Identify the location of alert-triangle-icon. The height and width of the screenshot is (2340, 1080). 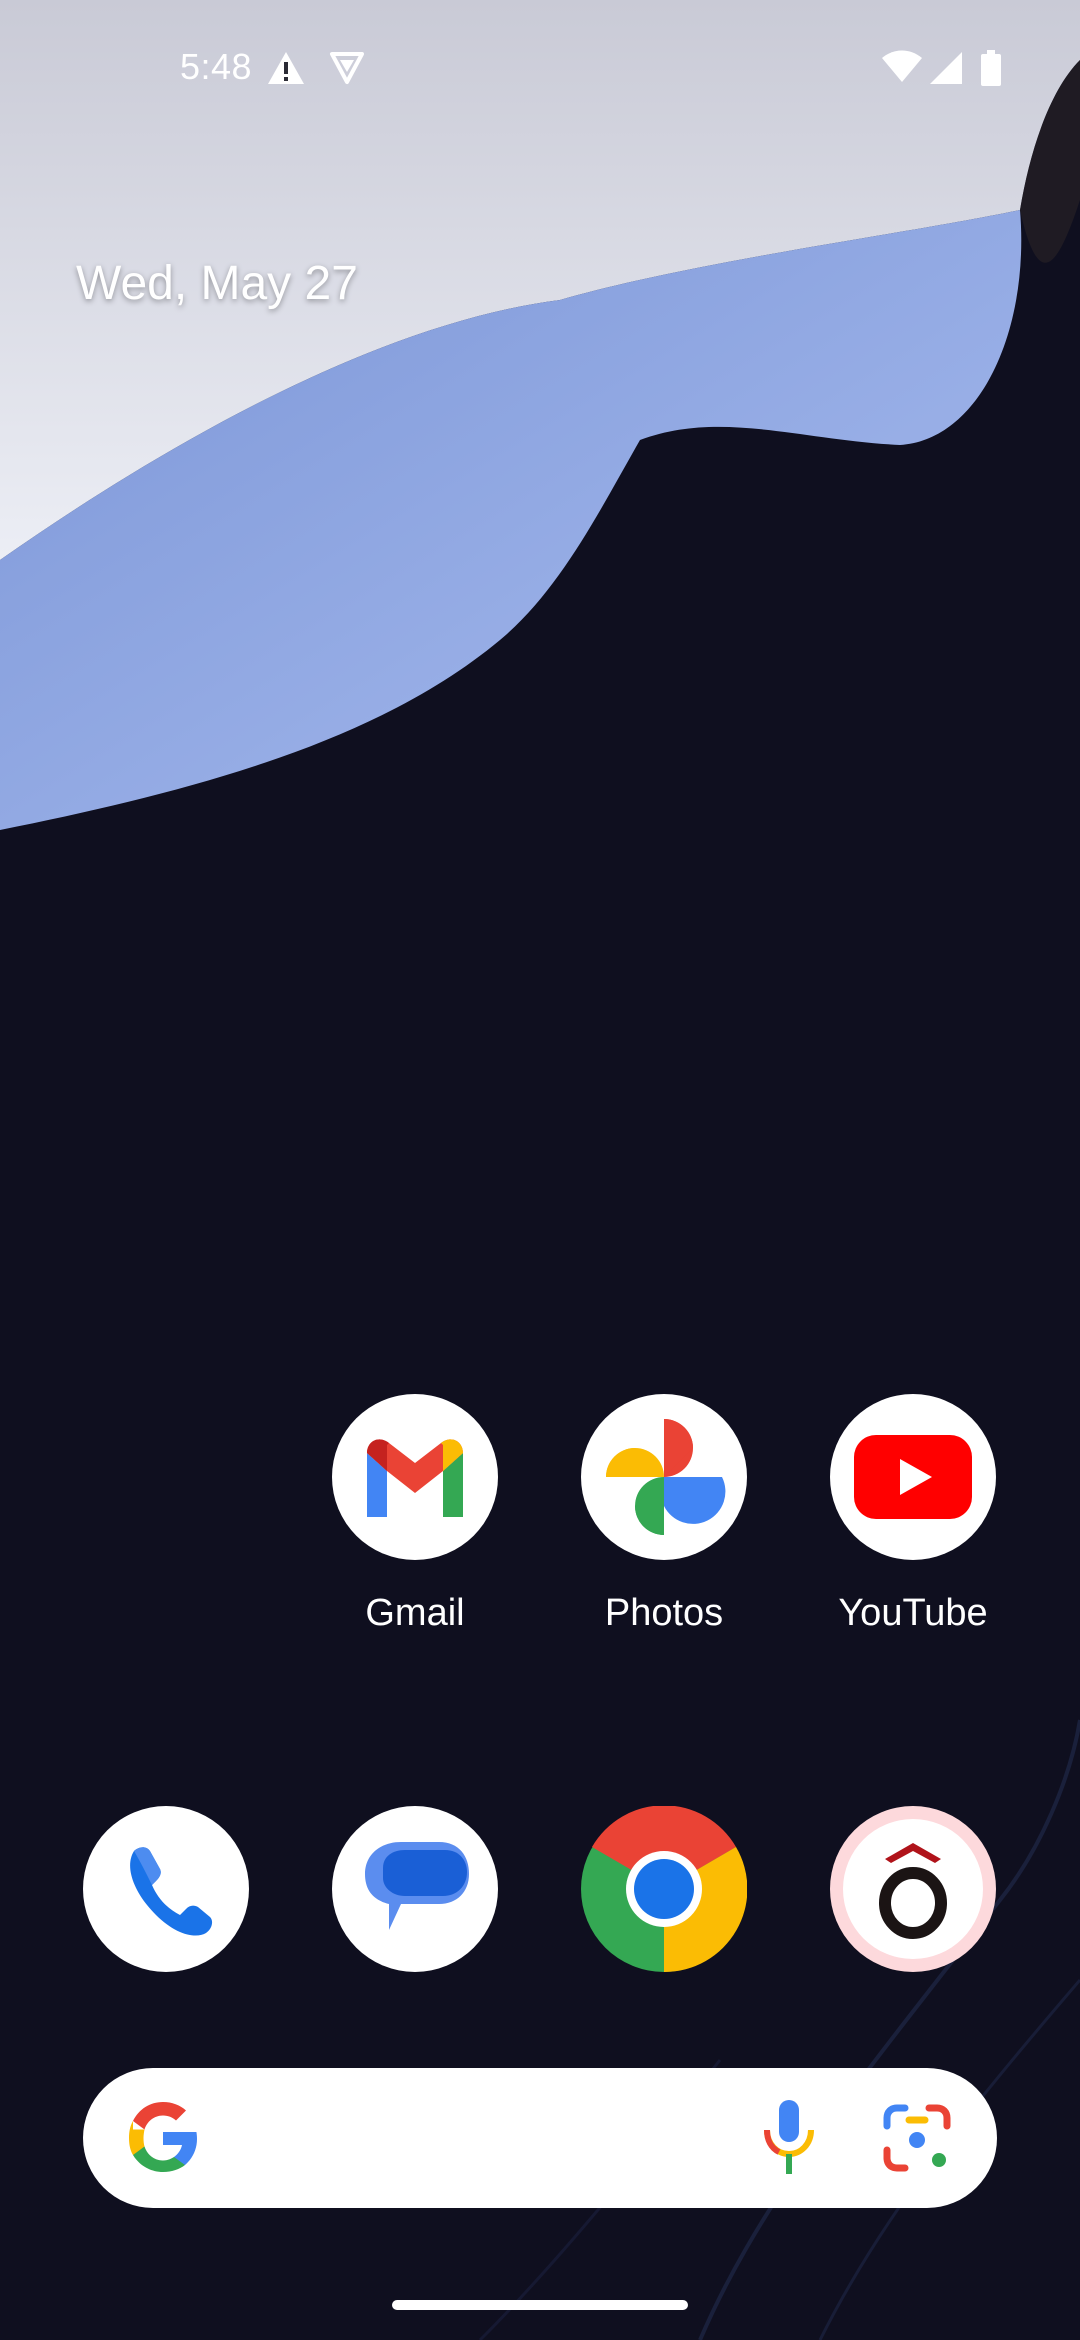
(286, 68).